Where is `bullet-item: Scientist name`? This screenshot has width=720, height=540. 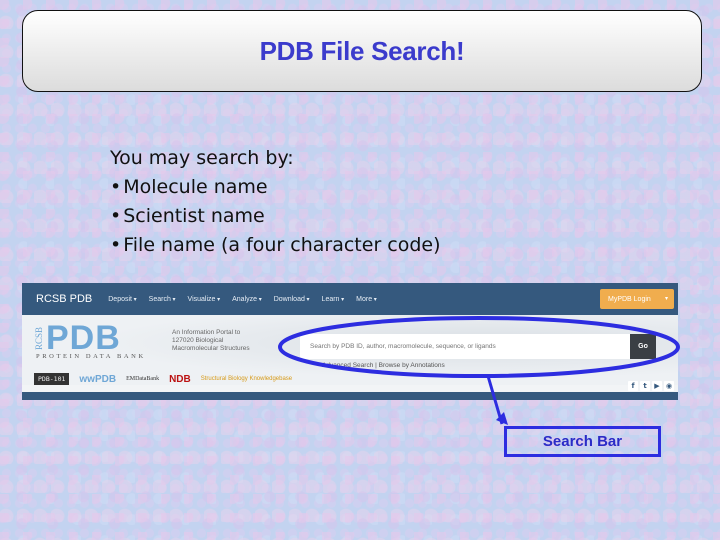 bullet-item: Scientist name is located at coordinates (275, 216).